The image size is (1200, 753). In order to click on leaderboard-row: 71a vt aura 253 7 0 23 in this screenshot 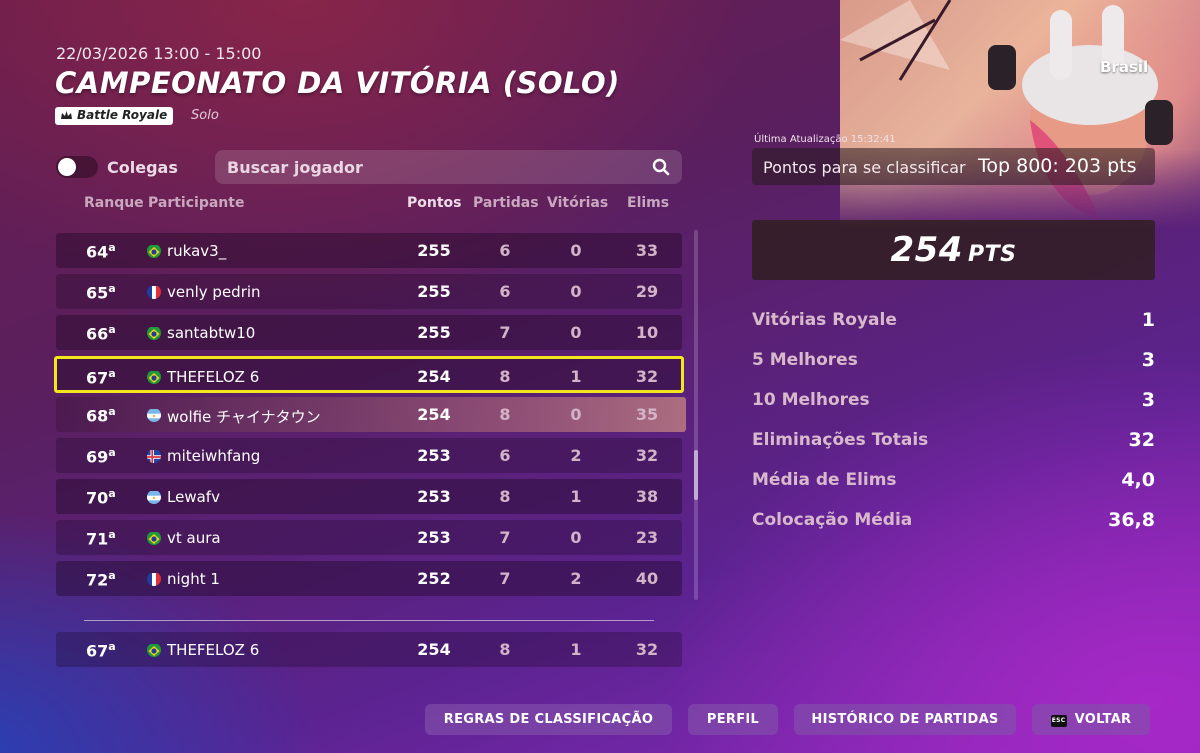, I will do `click(369, 537)`.